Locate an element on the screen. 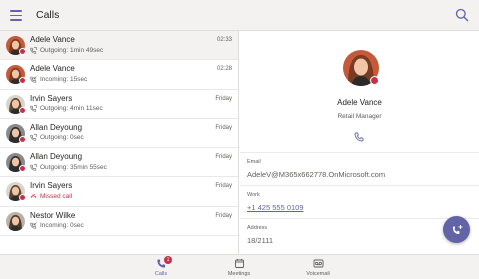 The width and height of the screenshot is (479, 279). call-history-item: Nestor Wilke Incoming: 0sec Friday is located at coordinates (119, 222).